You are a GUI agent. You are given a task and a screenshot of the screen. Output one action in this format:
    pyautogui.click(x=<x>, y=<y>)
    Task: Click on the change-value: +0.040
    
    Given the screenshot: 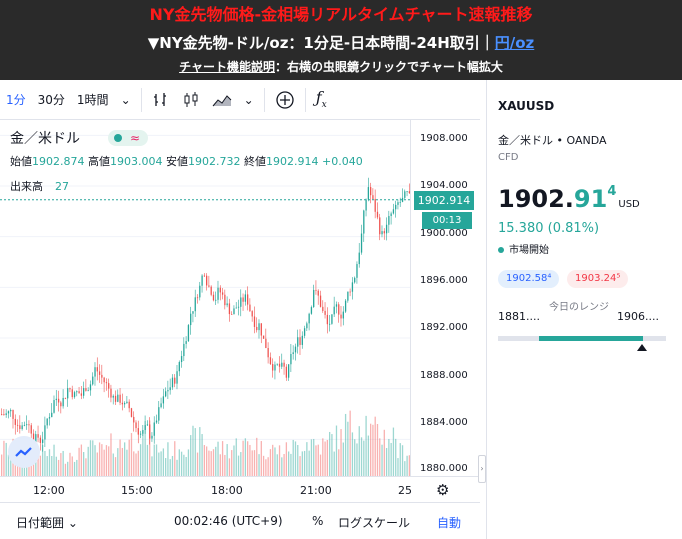 What is the action you would take?
    pyautogui.click(x=342, y=161)
    